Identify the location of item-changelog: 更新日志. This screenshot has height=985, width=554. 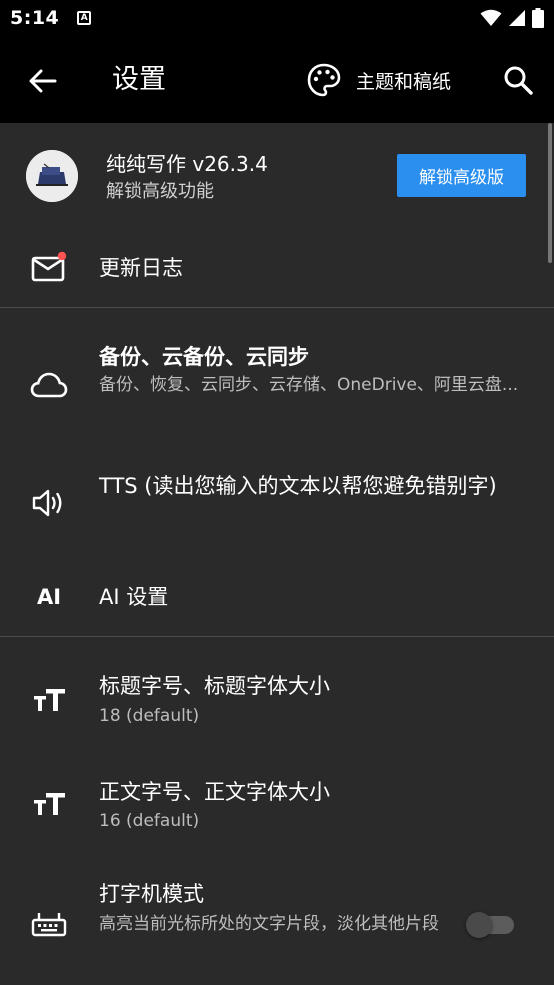
(277, 267).